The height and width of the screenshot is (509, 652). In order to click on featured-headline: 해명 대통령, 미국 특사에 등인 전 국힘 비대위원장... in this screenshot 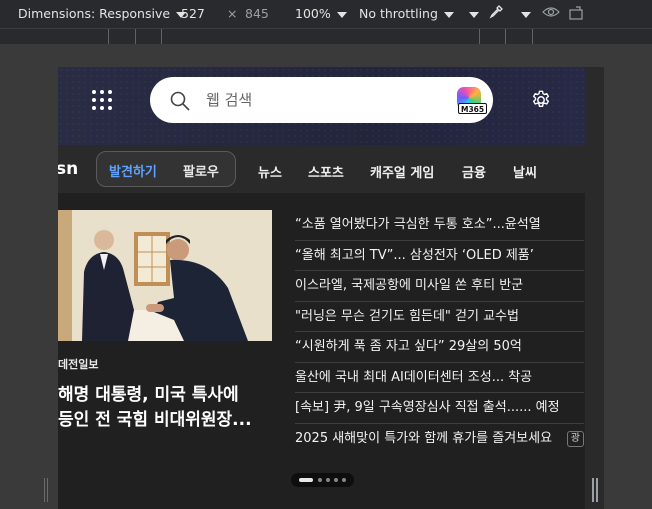, I will do `click(165, 408)`.